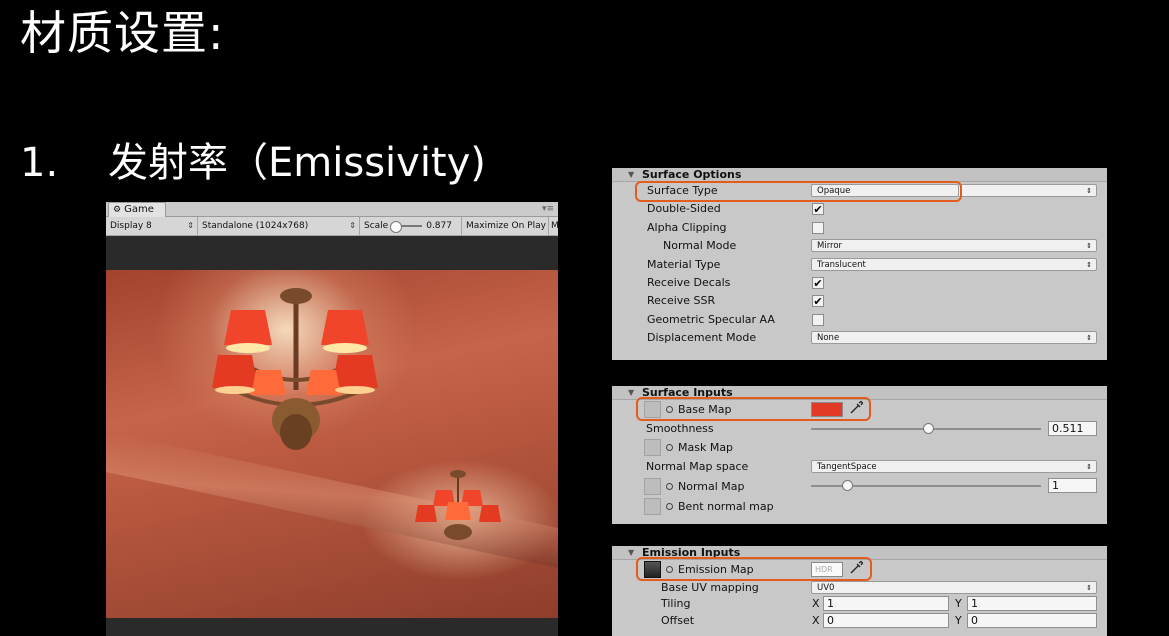 Image resolution: width=1169 pixels, height=636 pixels. I want to click on base-map-label-wrap: Base Map, so click(699, 410).